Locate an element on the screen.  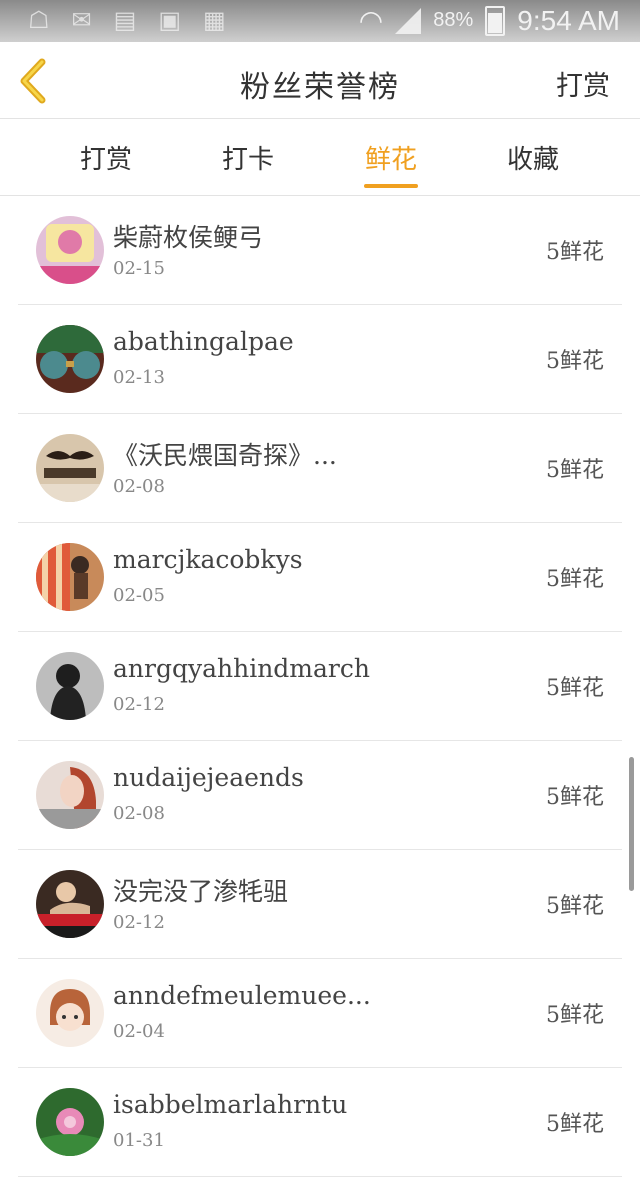
tab-flowers: 鲜花 is located at coordinates (391, 157).